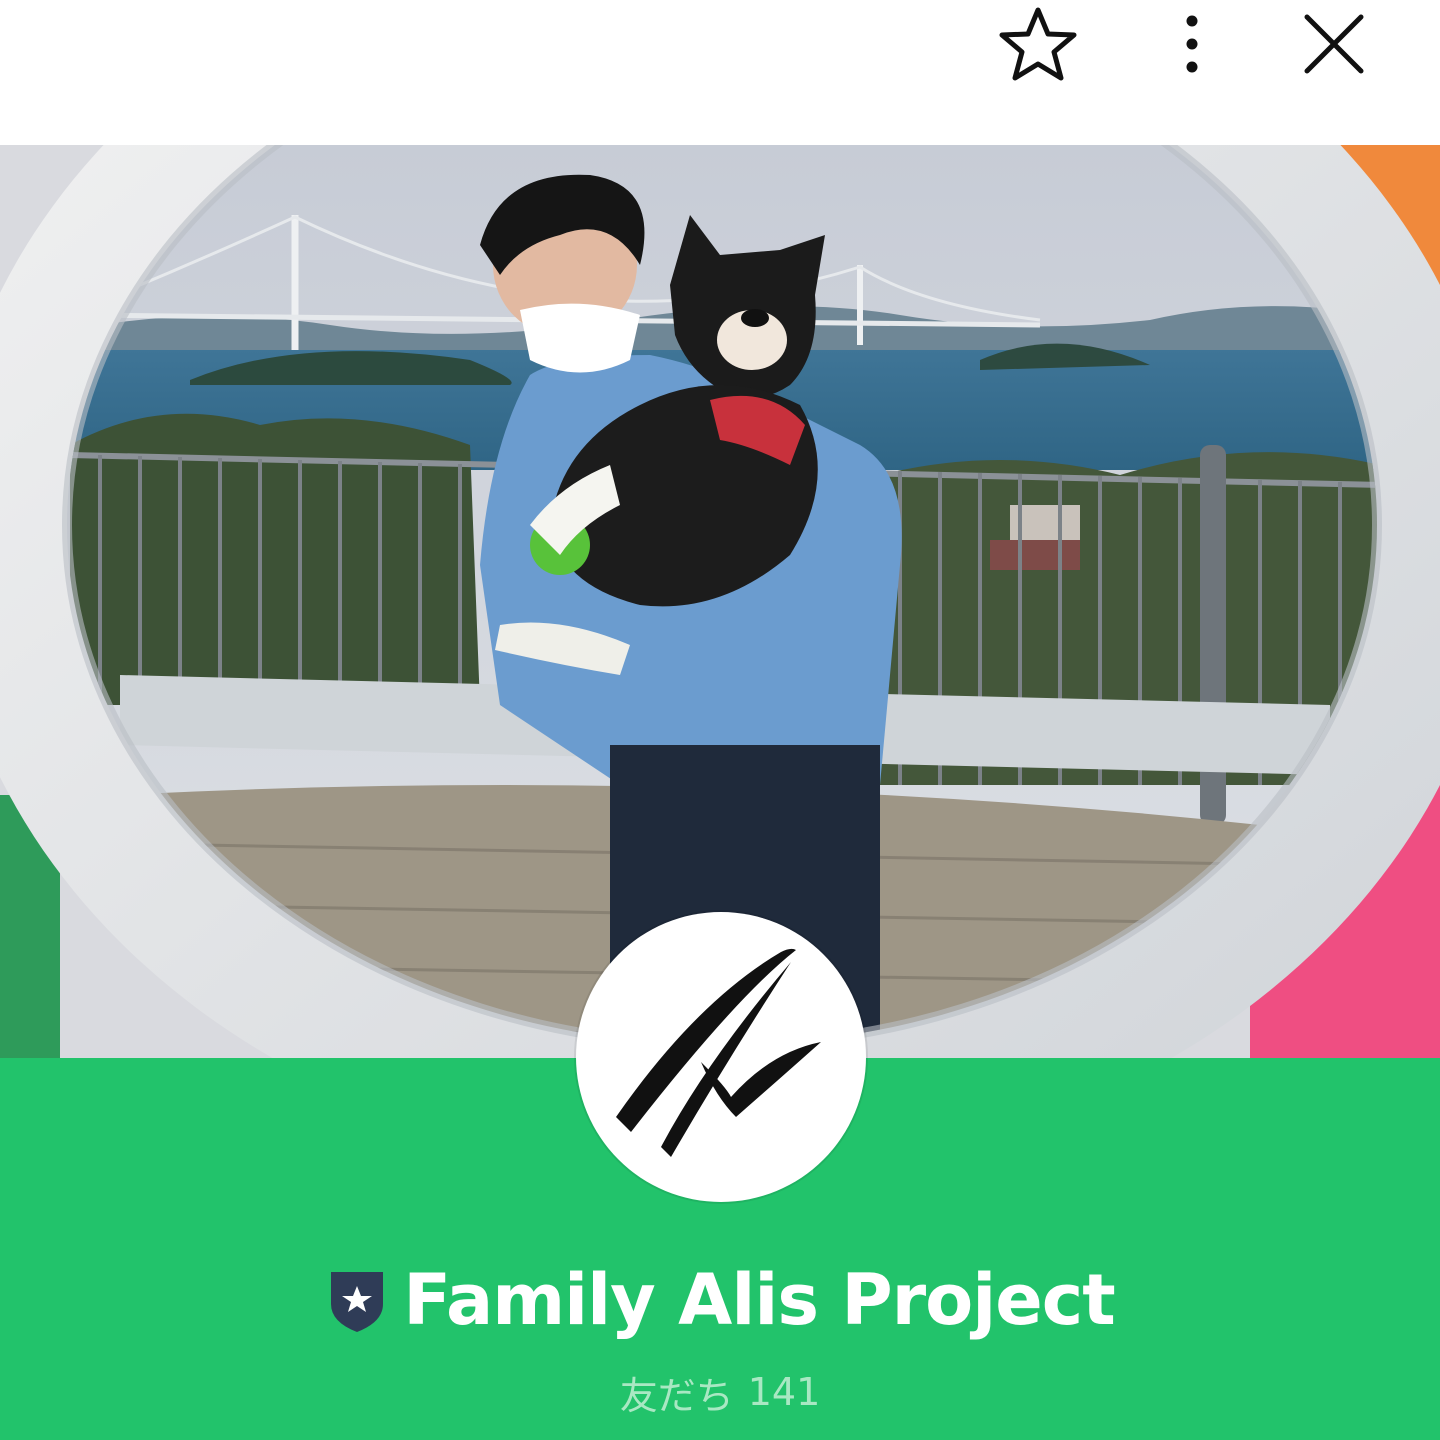 This screenshot has height=1440, width=1440. I want to click on more-vertical-icon, so click(1192, 44).